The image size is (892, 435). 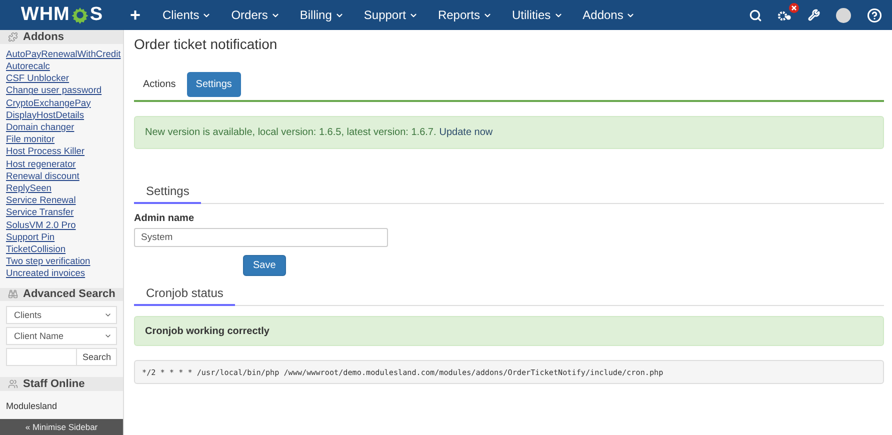 I want to click on addon-link: DisplayHostDetails, so click(x=61, y=114).